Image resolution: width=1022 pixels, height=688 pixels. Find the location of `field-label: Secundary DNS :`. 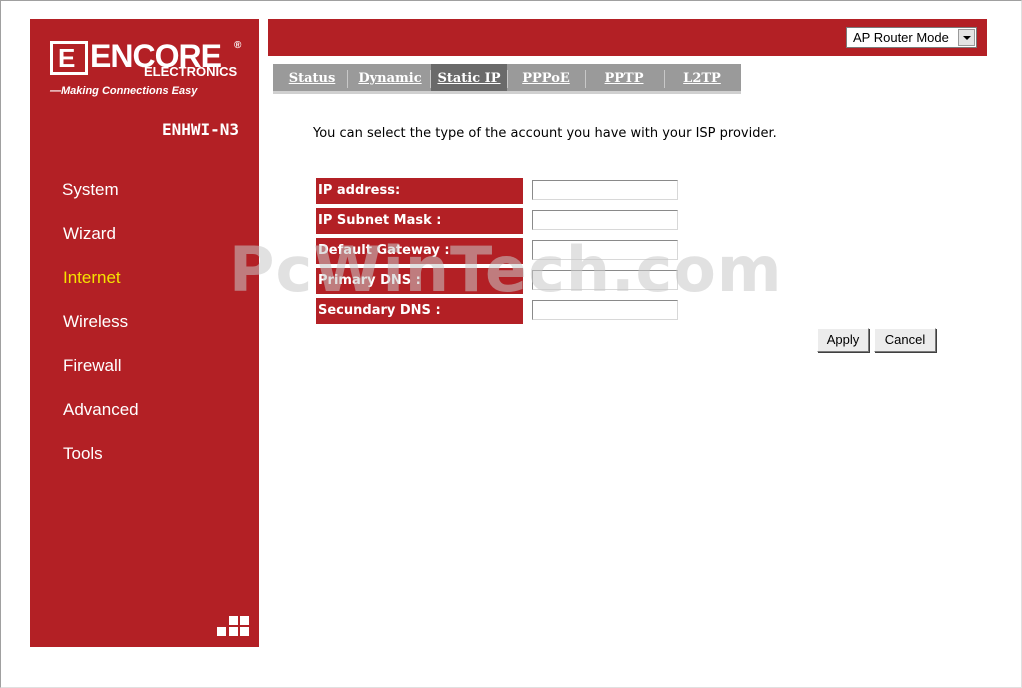

field-label: Secundary DNS : is located at coordinates (419, 311).